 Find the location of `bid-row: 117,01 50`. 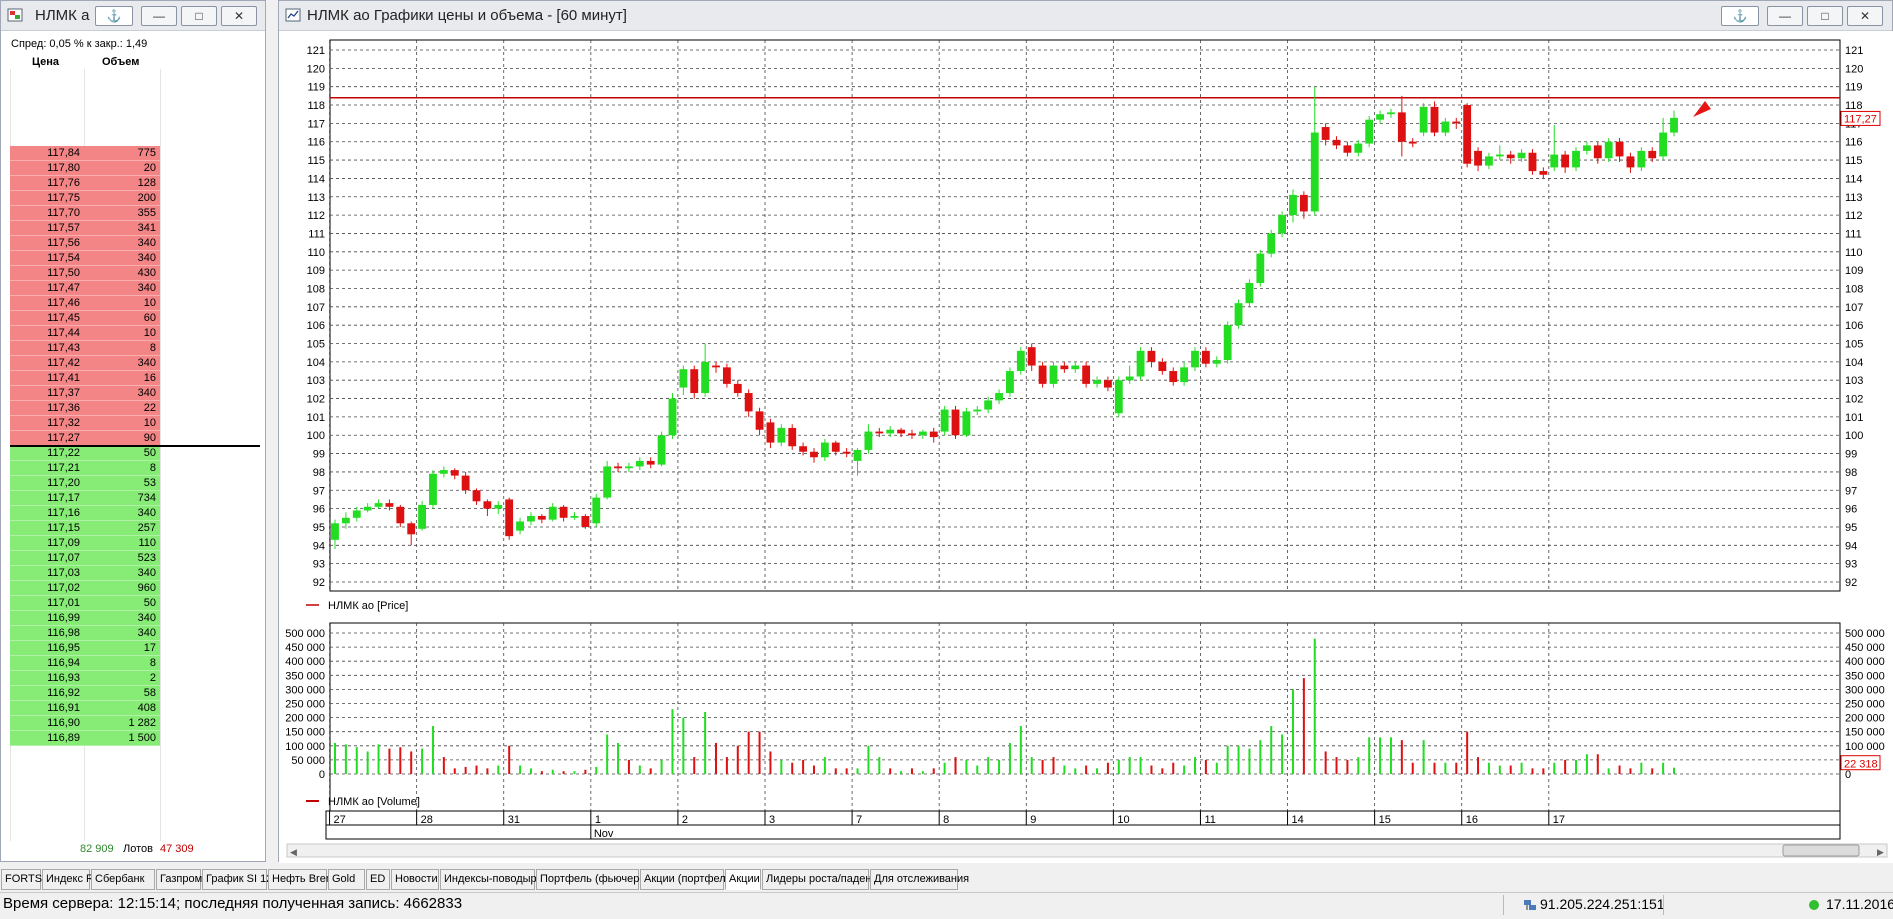

bid-row: 117,01 50 is located at coordinates (85, 603).